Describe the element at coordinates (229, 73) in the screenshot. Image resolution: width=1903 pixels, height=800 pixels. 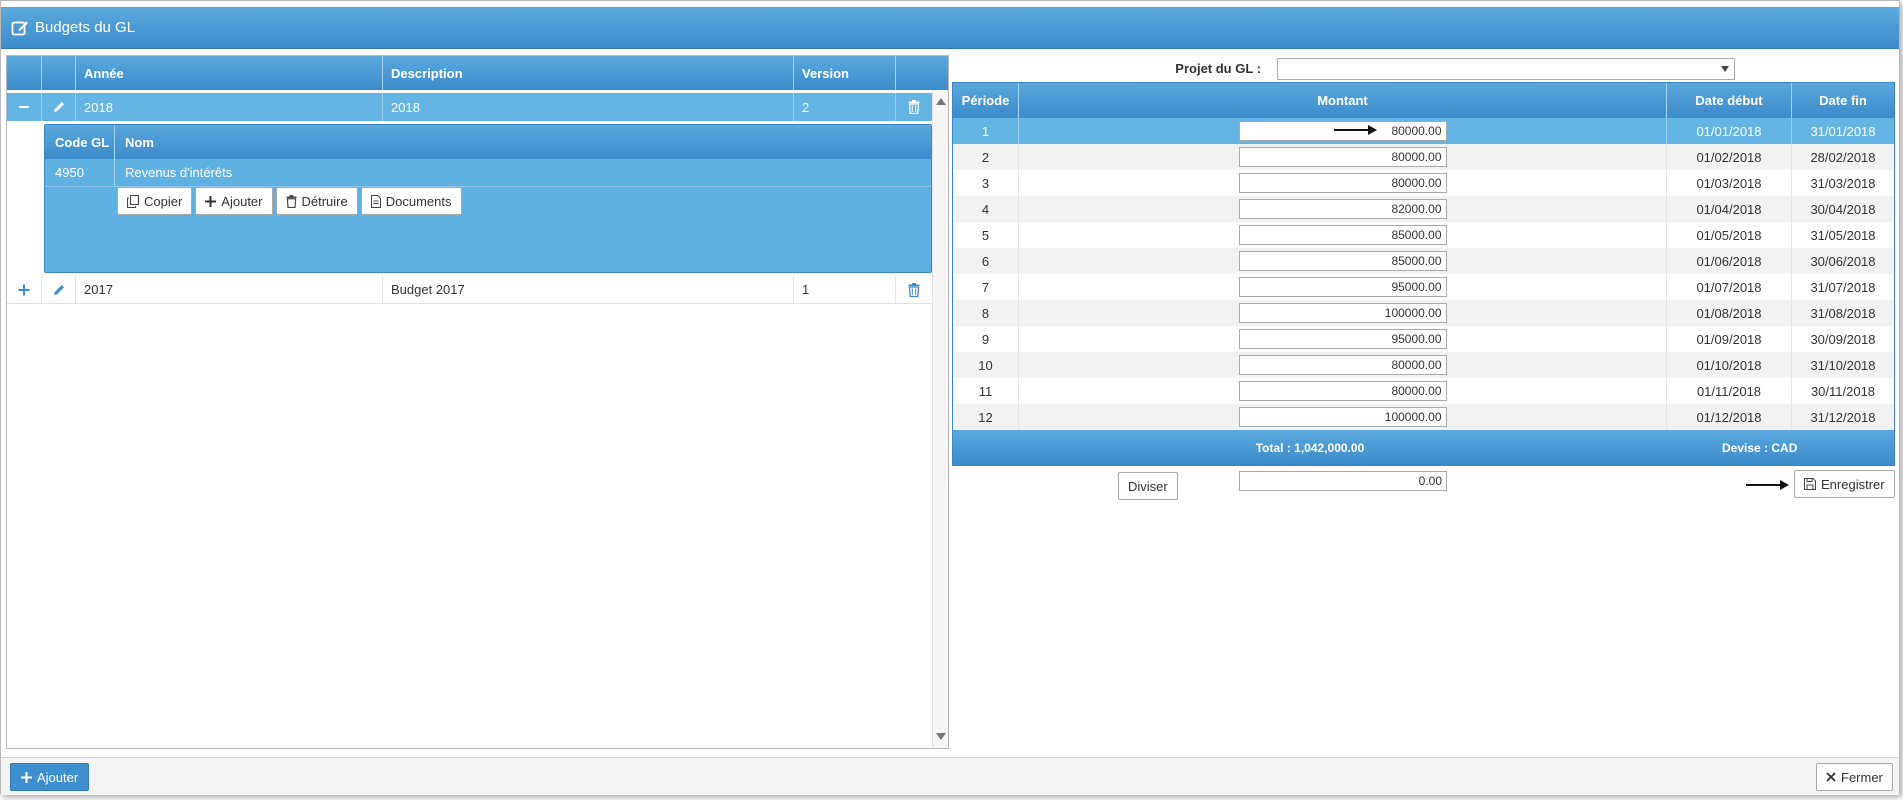
I see `header-year: Année` at that location.